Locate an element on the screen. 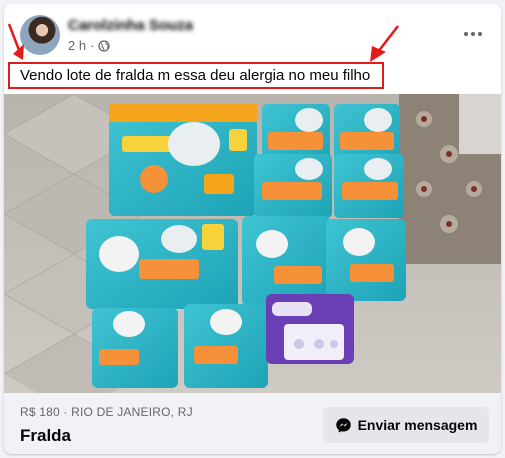 The height and width of the screenshot is (458, 505). author-name: Carolzinha Souza is located at coordinates (130, 25).